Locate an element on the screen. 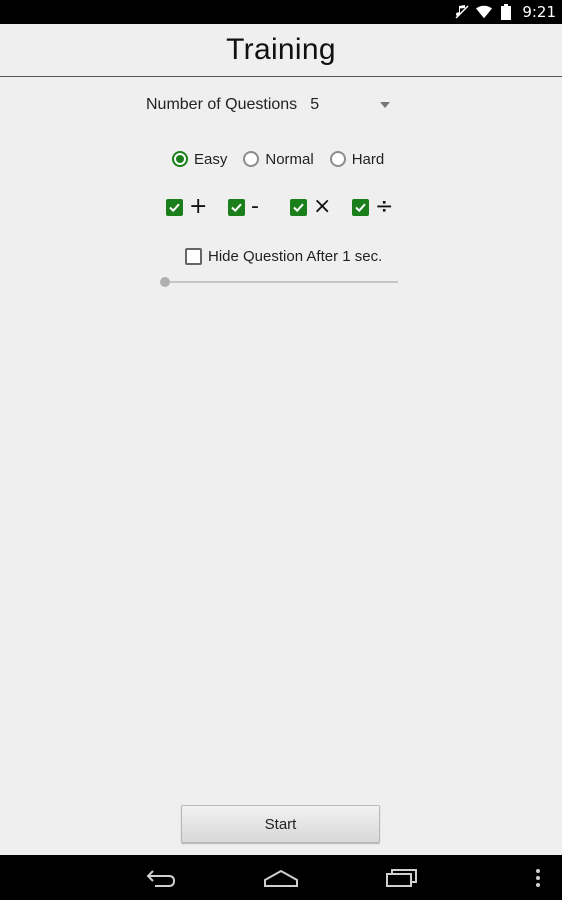 The height and width of the screenshot is (900, 562). questions-spinner: 5 is located at coordinates (350, 105).